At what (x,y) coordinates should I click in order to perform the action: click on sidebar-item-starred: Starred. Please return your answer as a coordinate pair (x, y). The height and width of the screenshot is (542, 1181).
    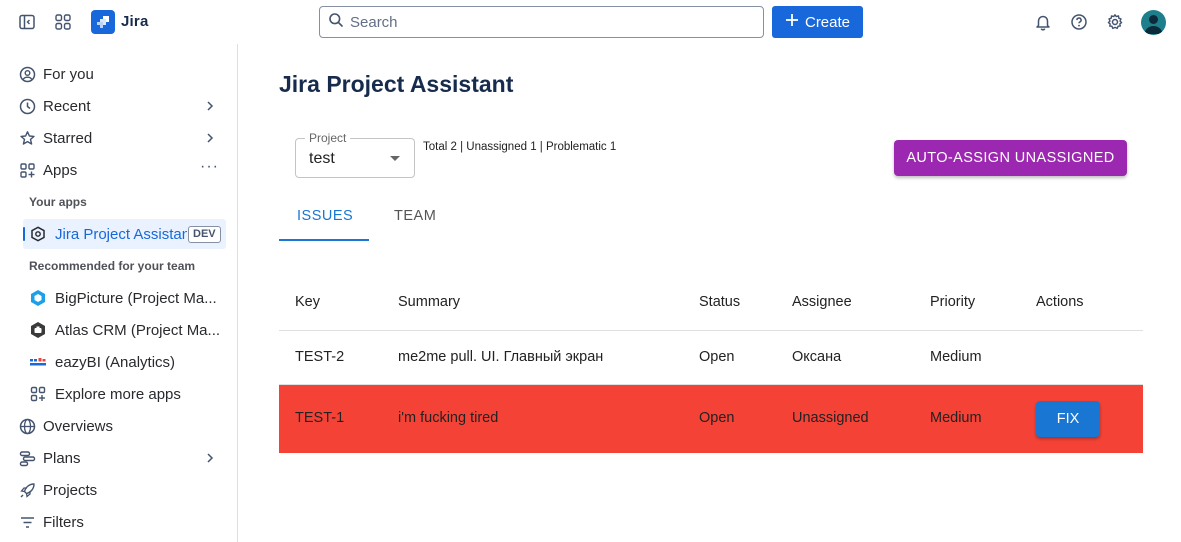
    Looking at the image, I should click on (118, 138).